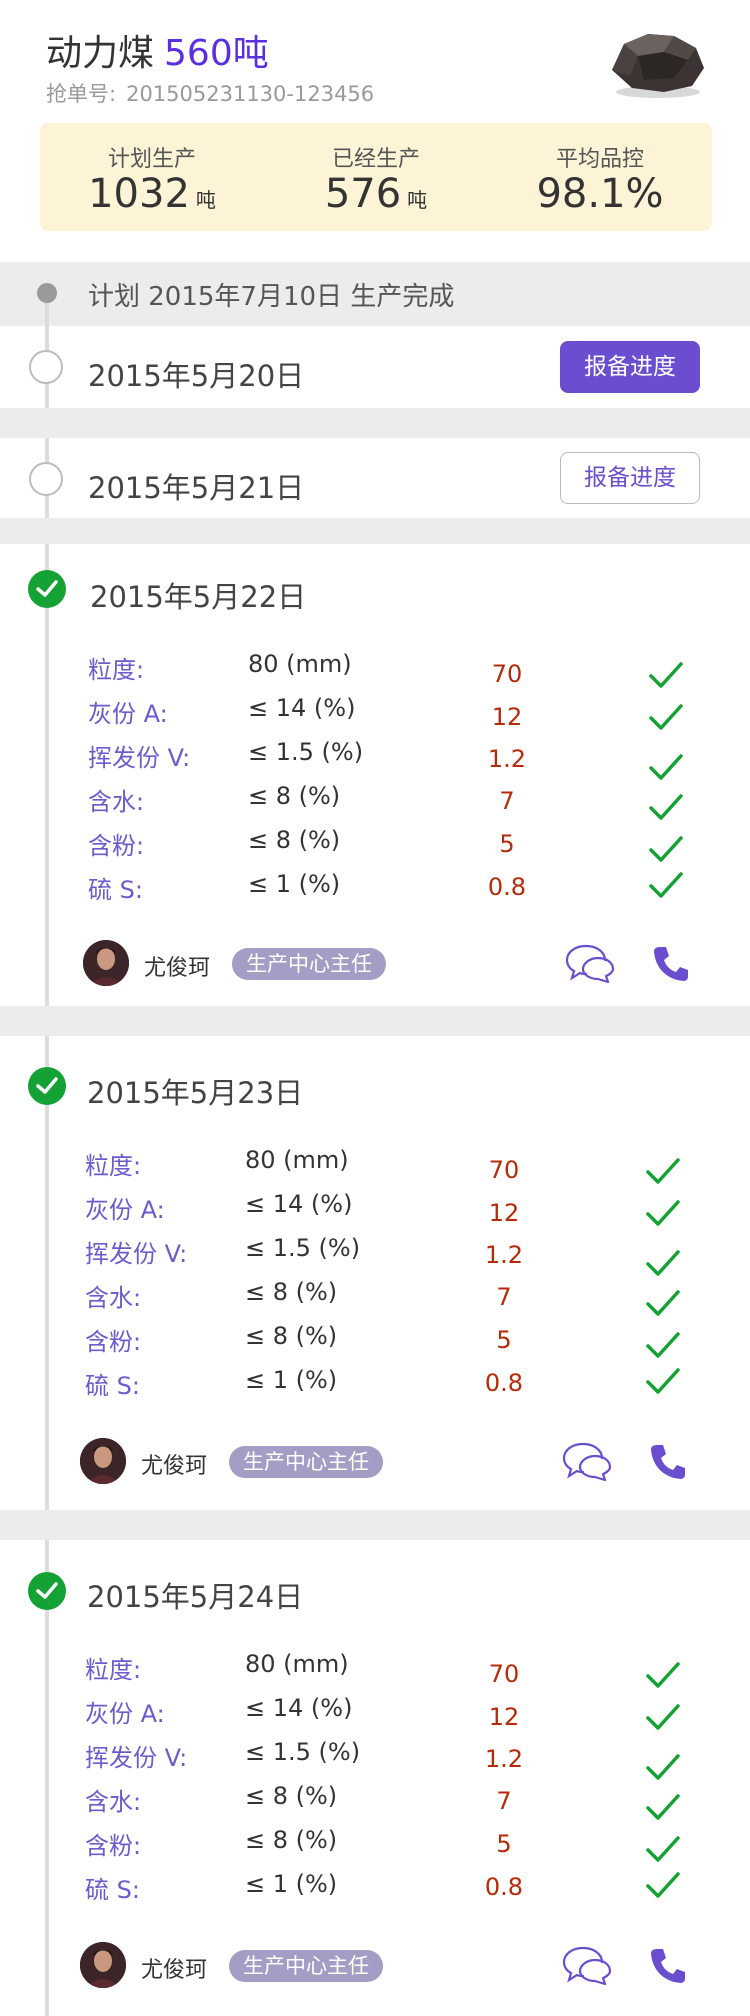 This screenshot has height=2016, width=750. I want to click on stat-number: 1032, so click(139, 194).